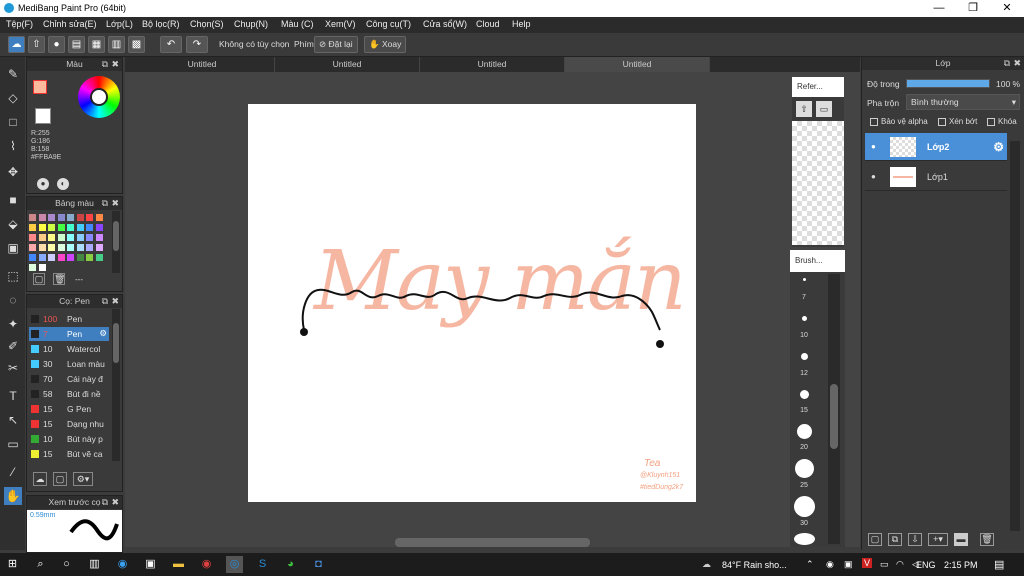 The height and width of the screenshot is (576, 1024). What do you see at coordinates (961, 539) in the screenshot?
I see `layer-folder-icon: ▬` at bounding box center [961, 539].